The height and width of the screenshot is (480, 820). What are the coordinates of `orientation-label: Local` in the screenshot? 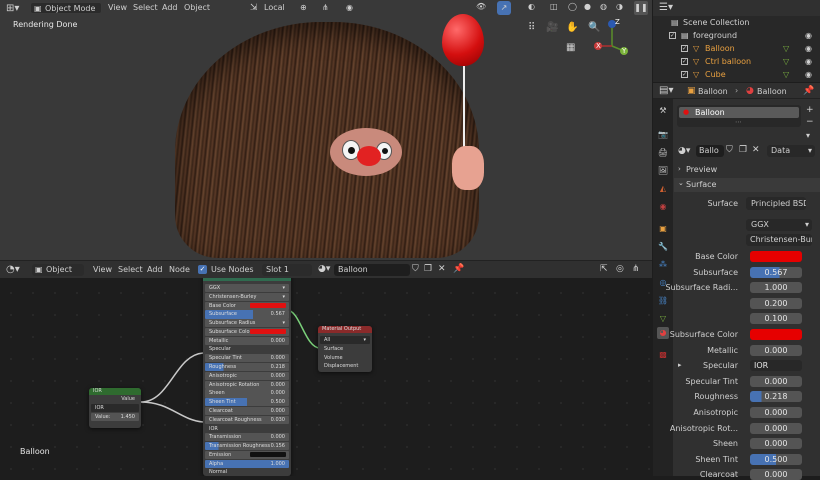 It's located at (274, 7).